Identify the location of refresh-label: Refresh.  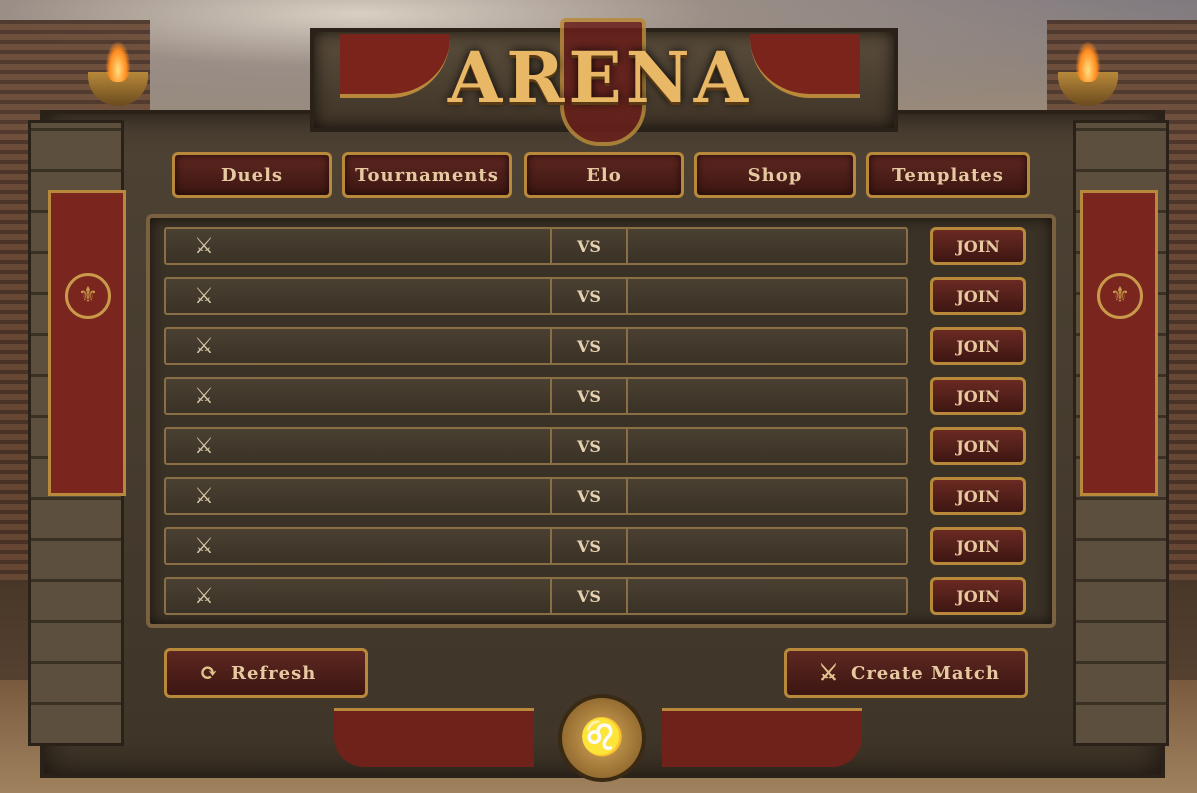
(274, 673).